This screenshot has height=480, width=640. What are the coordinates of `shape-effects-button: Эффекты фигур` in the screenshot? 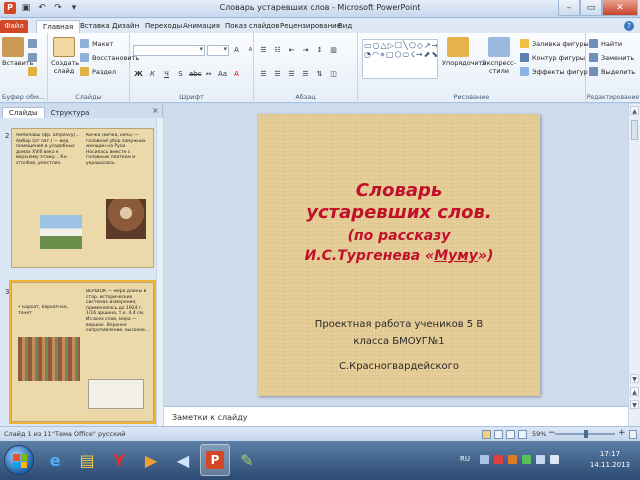 It's located at (554, 71).